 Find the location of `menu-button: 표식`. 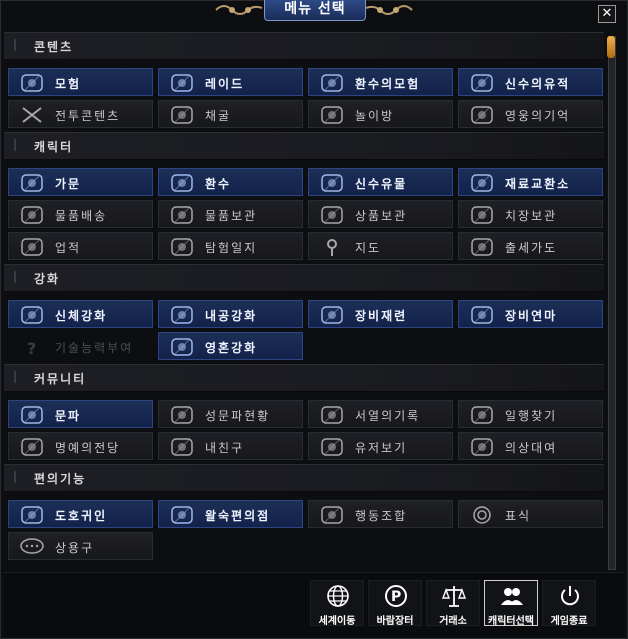

menu-button: 표식 is located at coordinates (530, 514).